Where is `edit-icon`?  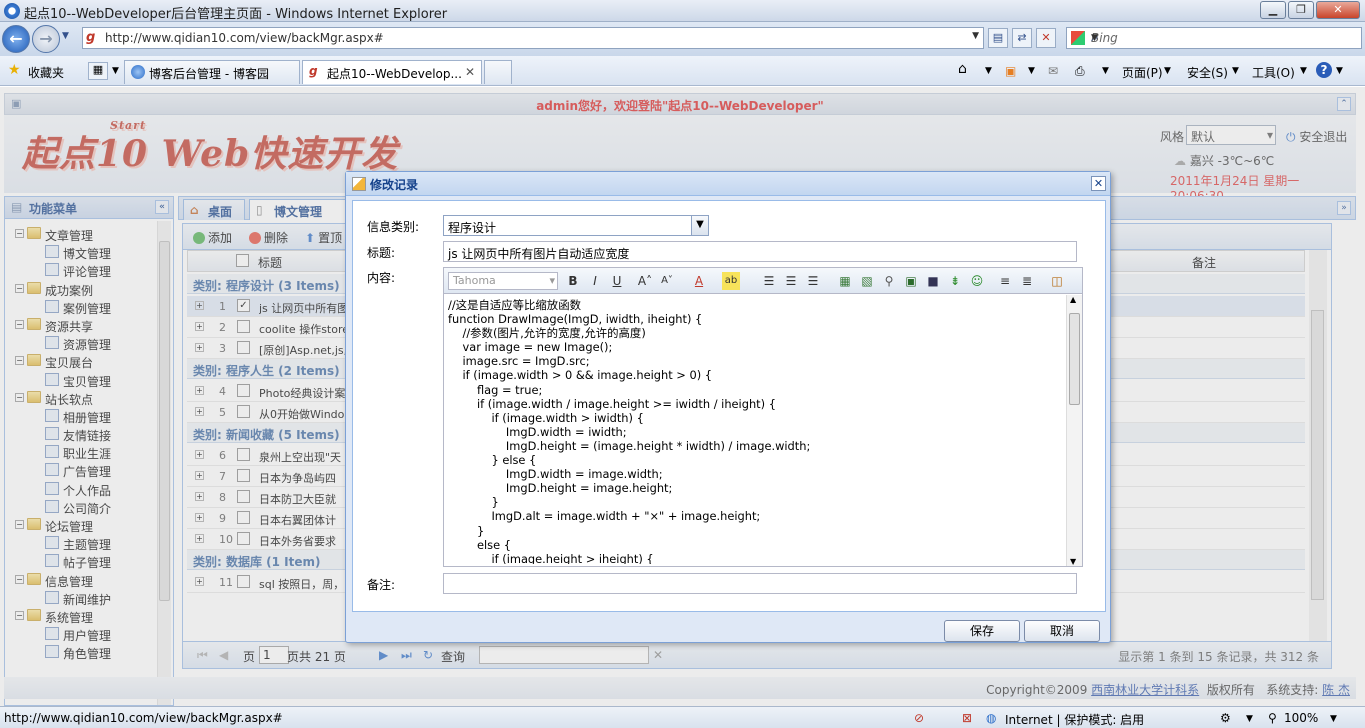
edit-icon is located at coordinates (359, 184).